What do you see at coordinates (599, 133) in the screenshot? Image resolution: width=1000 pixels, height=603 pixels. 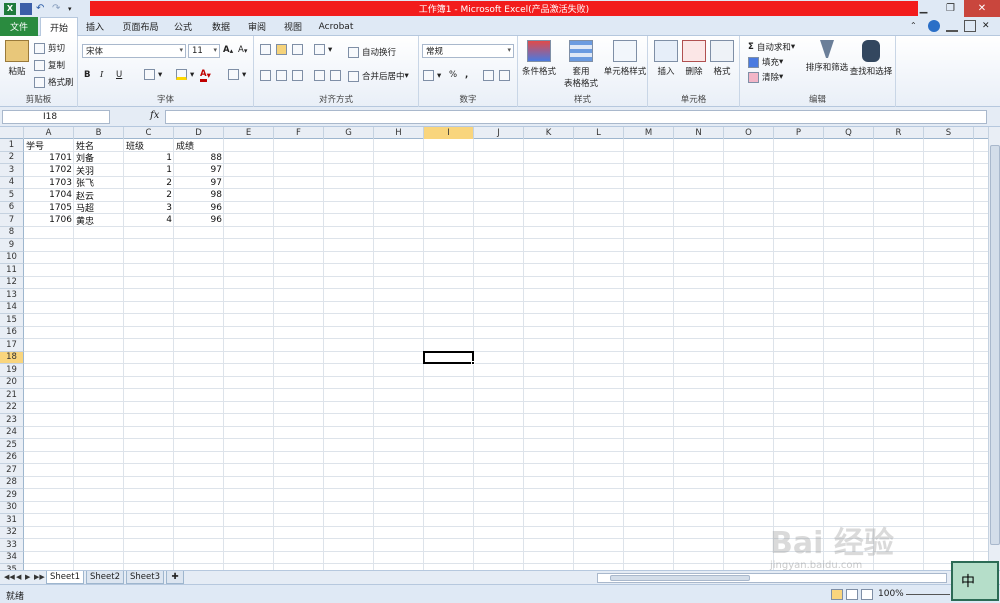 I see `column-header: L` at bounding box center [599, 133].